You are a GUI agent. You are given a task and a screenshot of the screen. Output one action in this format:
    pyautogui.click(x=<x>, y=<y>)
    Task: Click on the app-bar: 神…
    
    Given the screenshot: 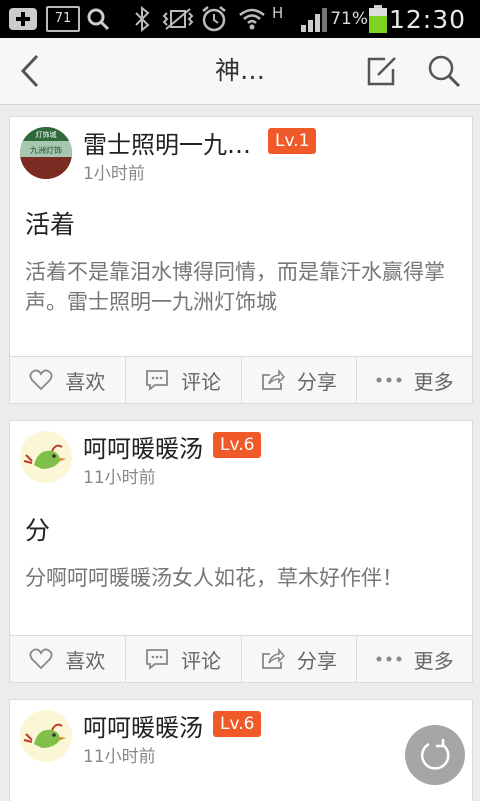 What is the action you would take?
    pyautogui.click(x=240, y=71)
    